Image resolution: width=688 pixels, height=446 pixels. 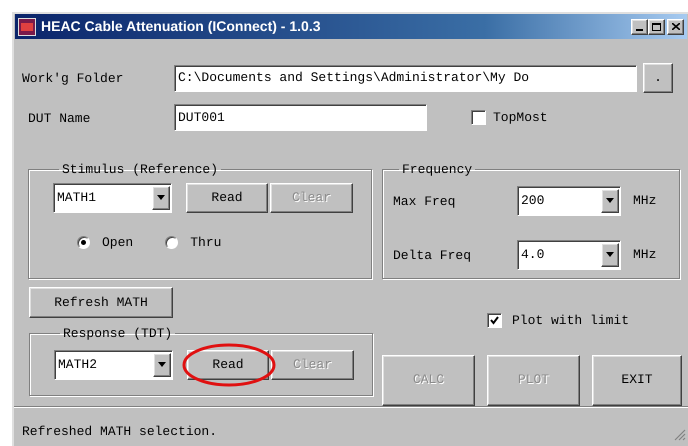 I want to click on browse-button: ., so click(x=658, y=78).